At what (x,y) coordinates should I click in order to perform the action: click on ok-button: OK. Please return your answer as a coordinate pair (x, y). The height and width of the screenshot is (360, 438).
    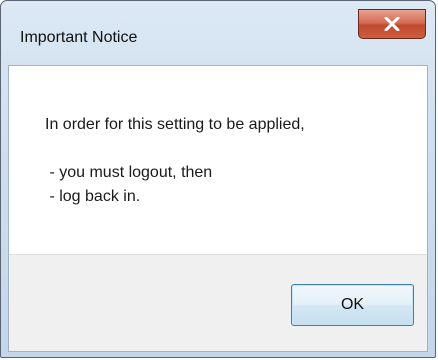
    Looking at the image, I should click on (352, 305).